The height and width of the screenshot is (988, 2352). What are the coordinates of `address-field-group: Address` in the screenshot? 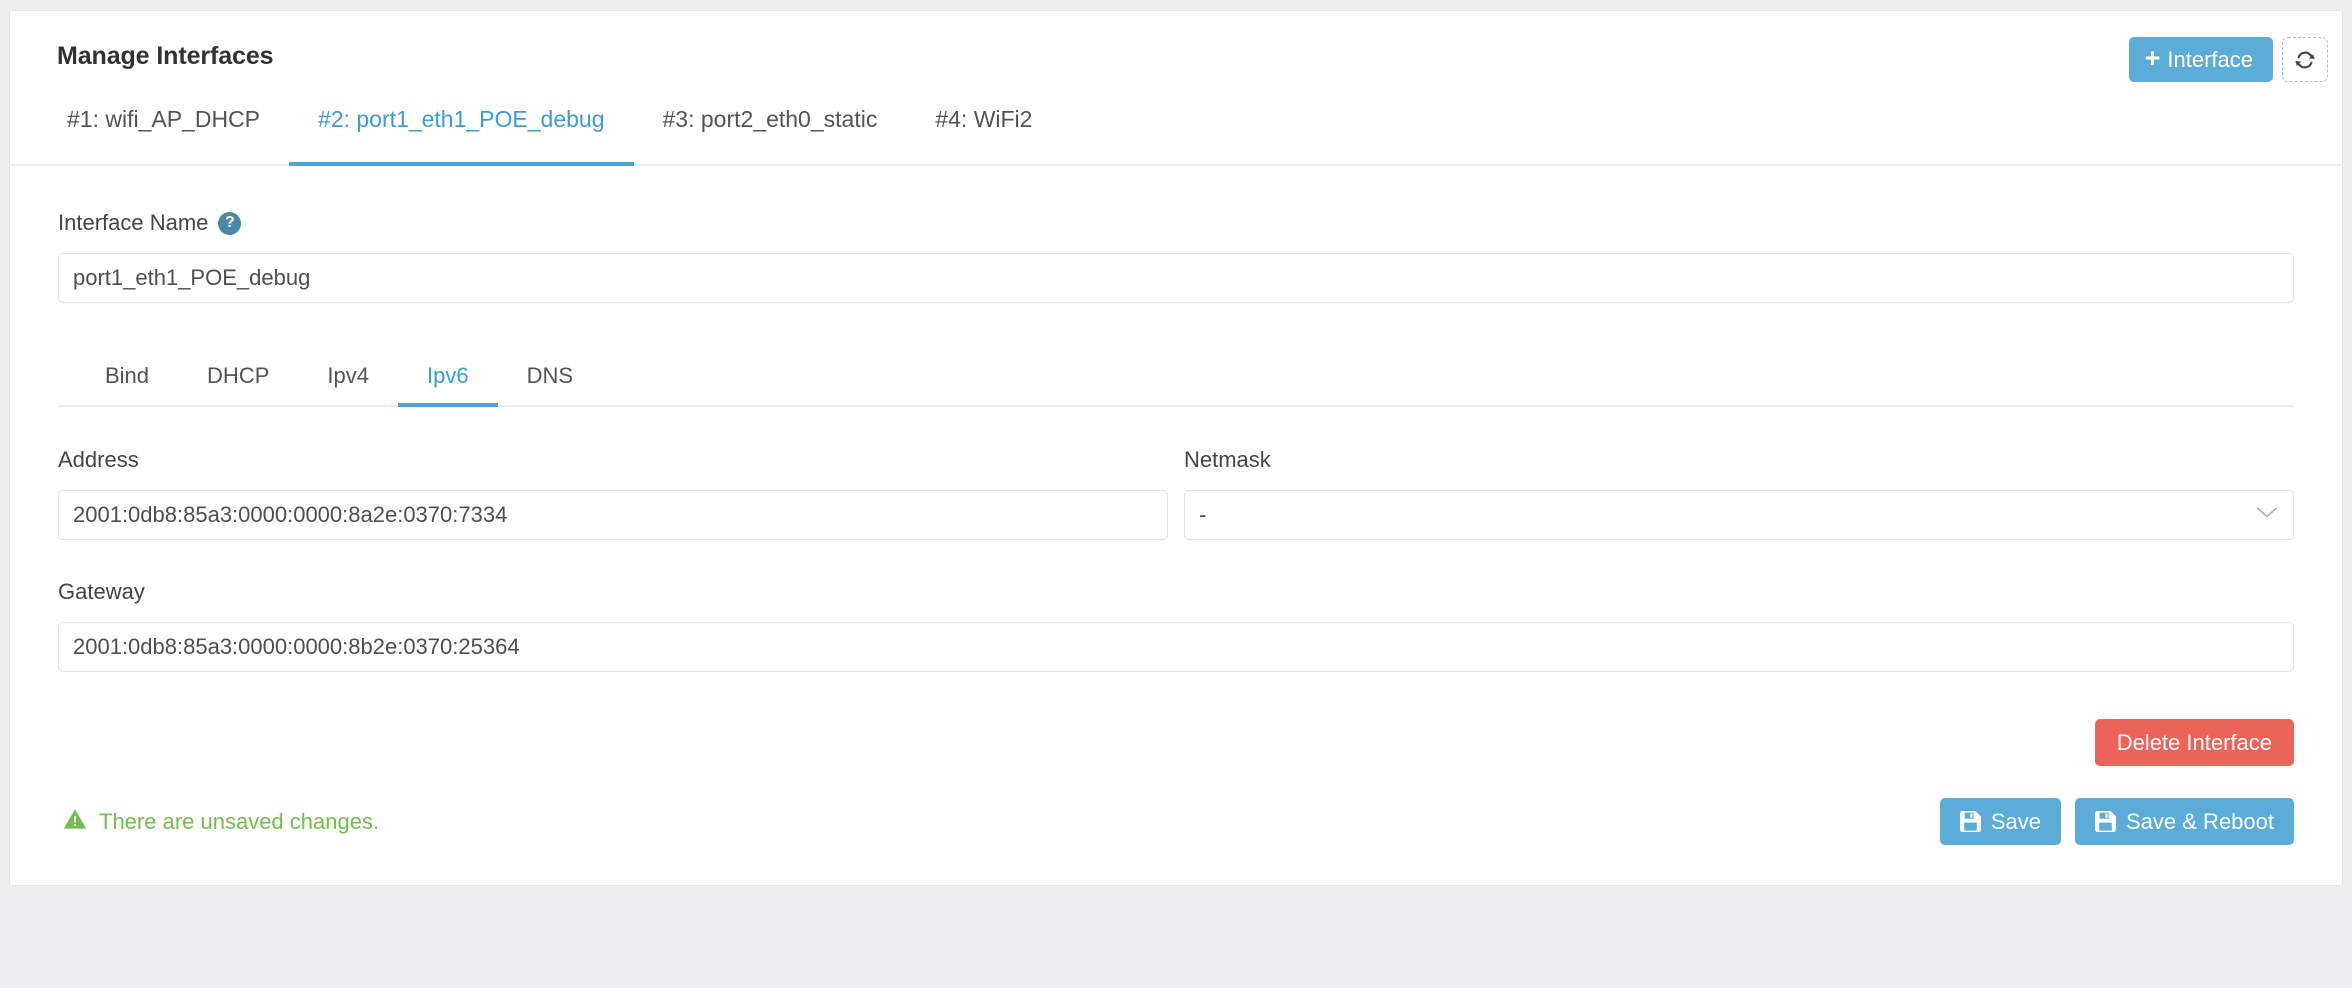 It's located at (613, 493).